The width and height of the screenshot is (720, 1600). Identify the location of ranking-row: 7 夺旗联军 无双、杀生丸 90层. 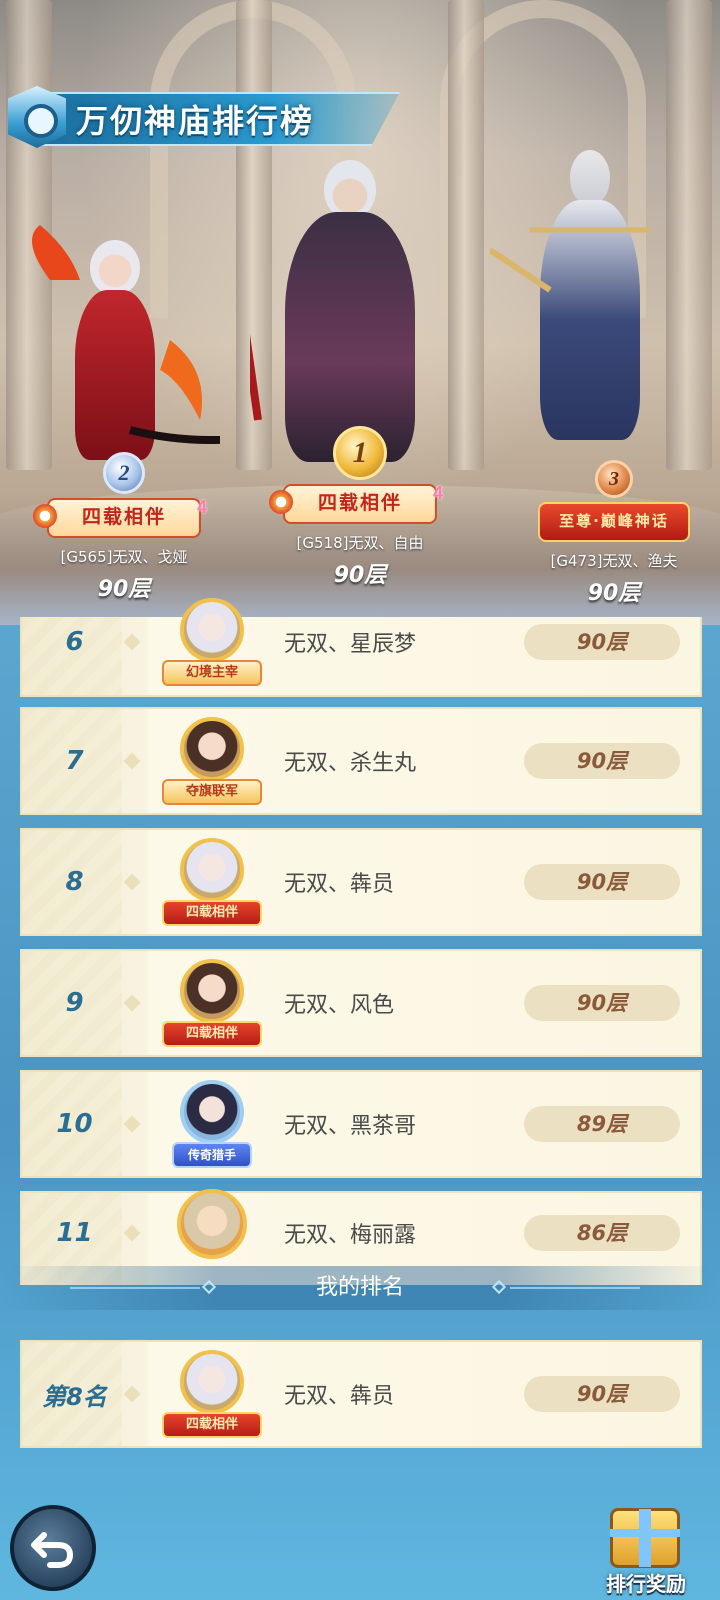
(361, 761).